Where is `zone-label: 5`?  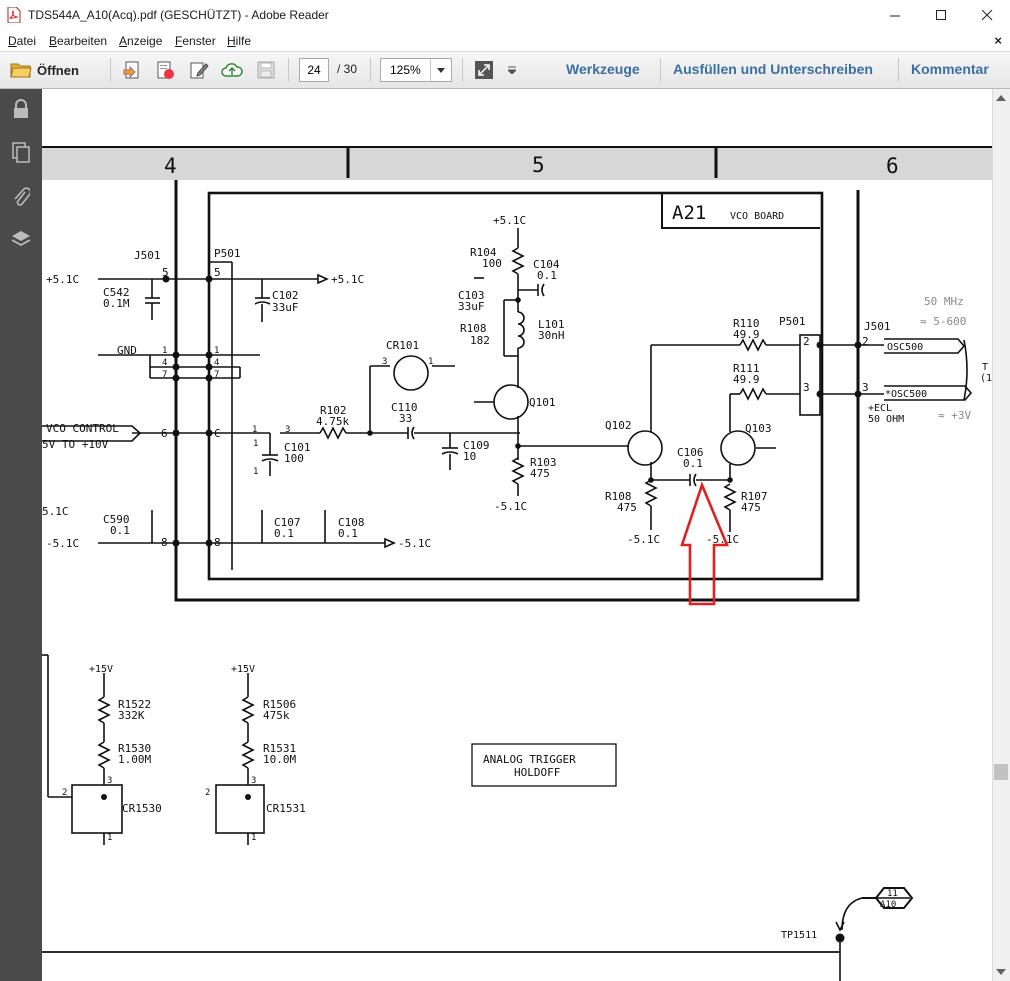 zone-label: 5 is located at coordinates (538, 165).